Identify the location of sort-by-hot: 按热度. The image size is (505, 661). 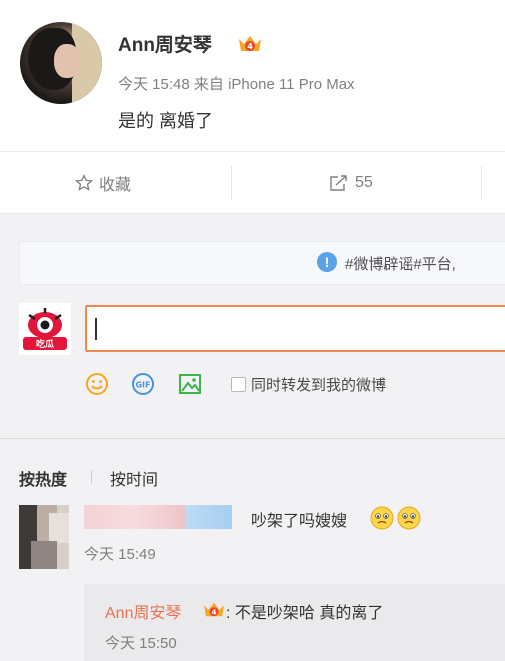
(43, 478).